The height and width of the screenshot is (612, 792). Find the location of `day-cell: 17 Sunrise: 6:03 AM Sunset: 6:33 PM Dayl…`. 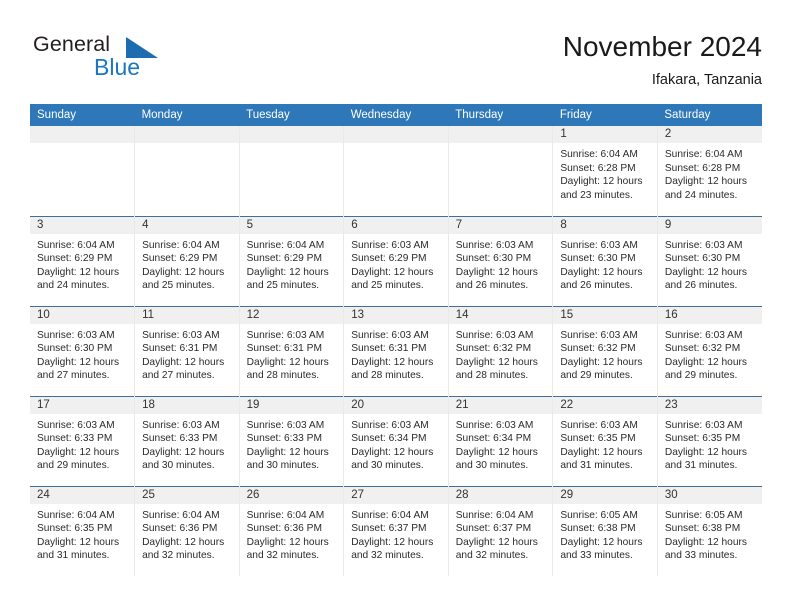

day-cell: 17 Sunrise: 6:03 AM Sunset: 6:33 PM Dayl… is located at coordinates (83, 440).